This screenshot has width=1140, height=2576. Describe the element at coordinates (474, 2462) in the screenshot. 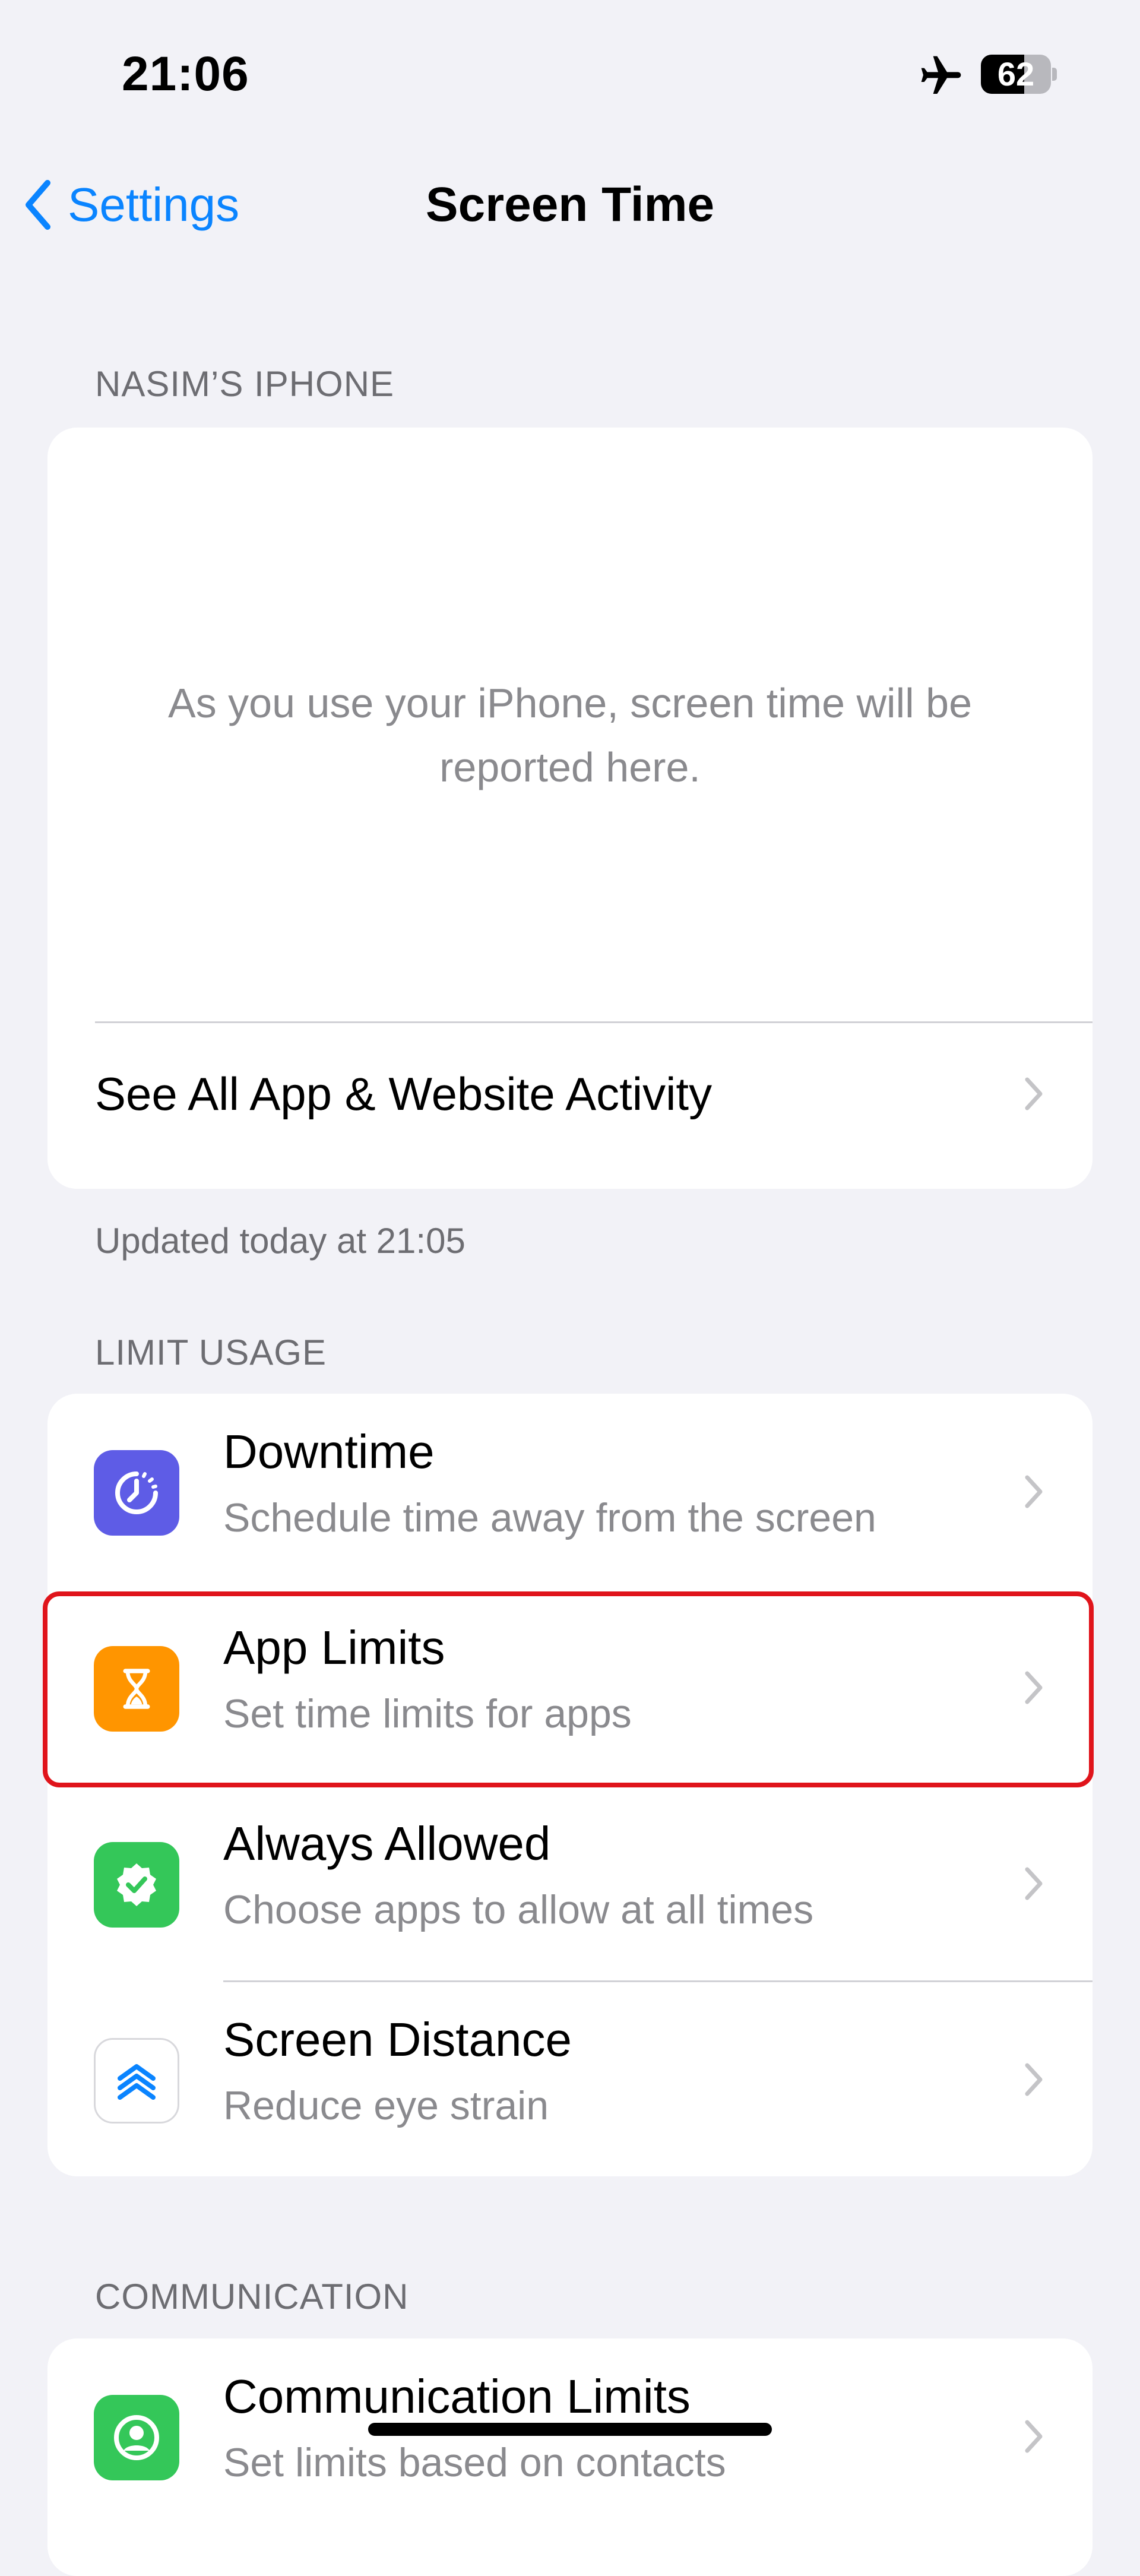

I see `communication-limits-subtitle: Set limits based on contacts` at that location.